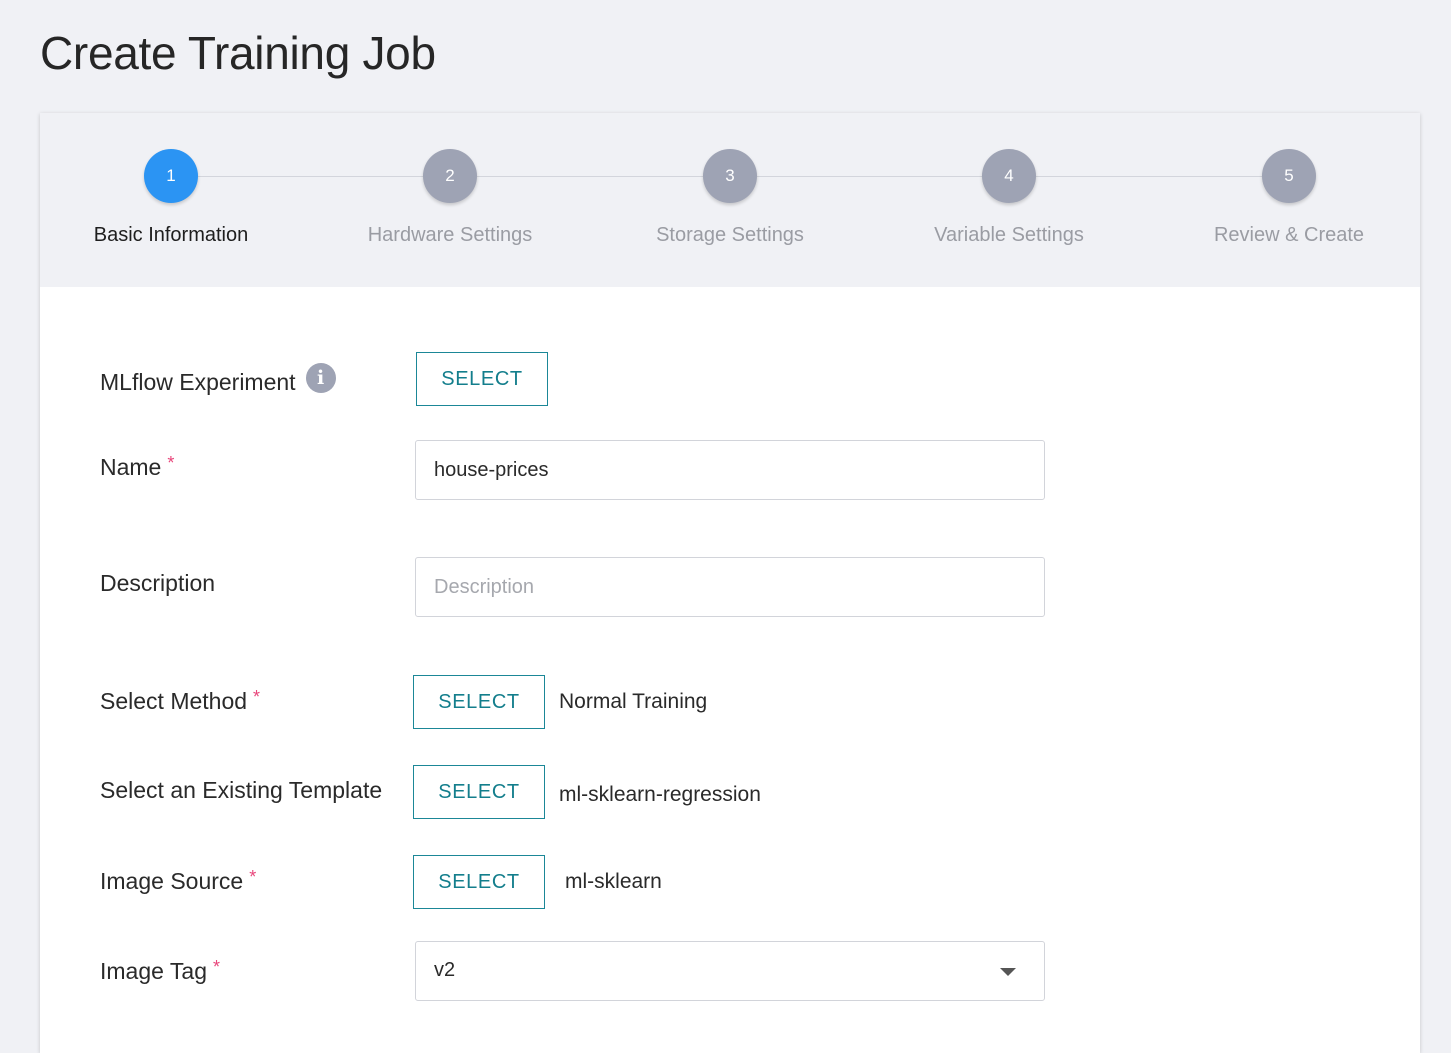  Describe the element at coordinates (137, 466) in the screenshot. I see `name-label: Name *` at that location.